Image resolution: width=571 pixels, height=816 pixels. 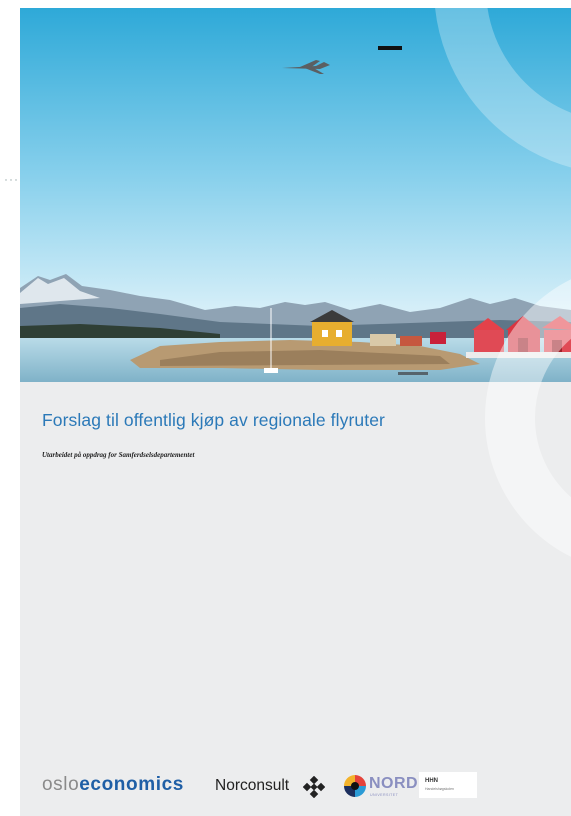 What do you see at coordinates (394, 783) in the screenshot?
I see `nord-logo-text: NORD` at bounding box center [394, 783].